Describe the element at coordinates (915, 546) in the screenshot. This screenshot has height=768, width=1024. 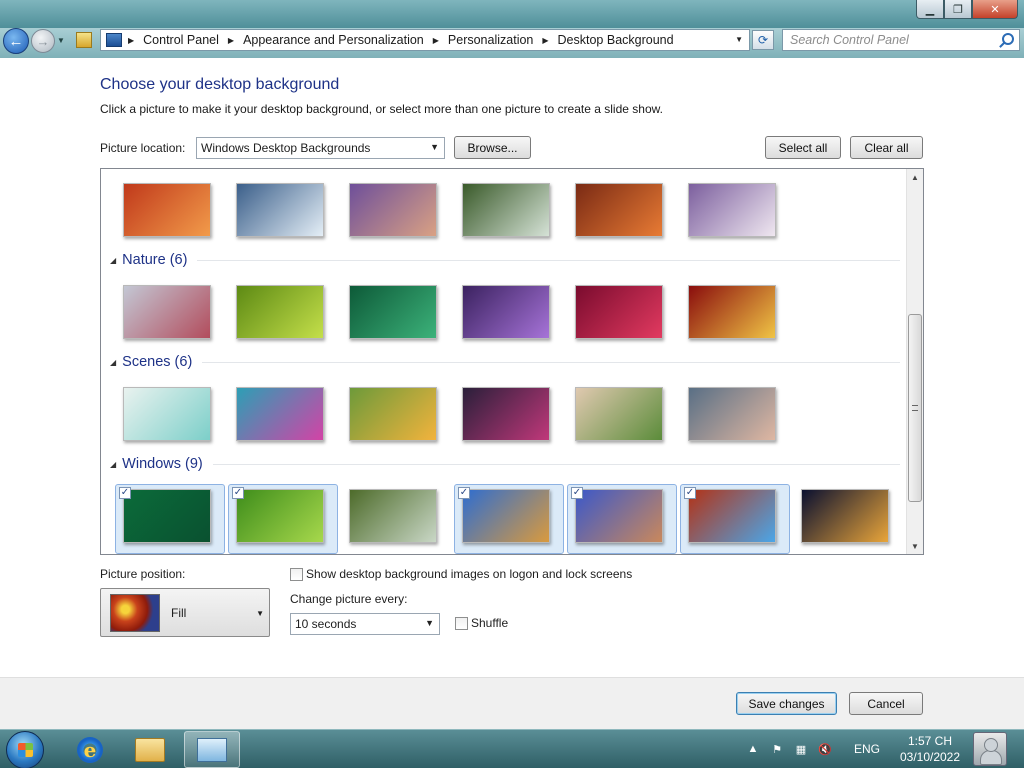
I see `scroll-down-arrow-icon: ▼` at that location.